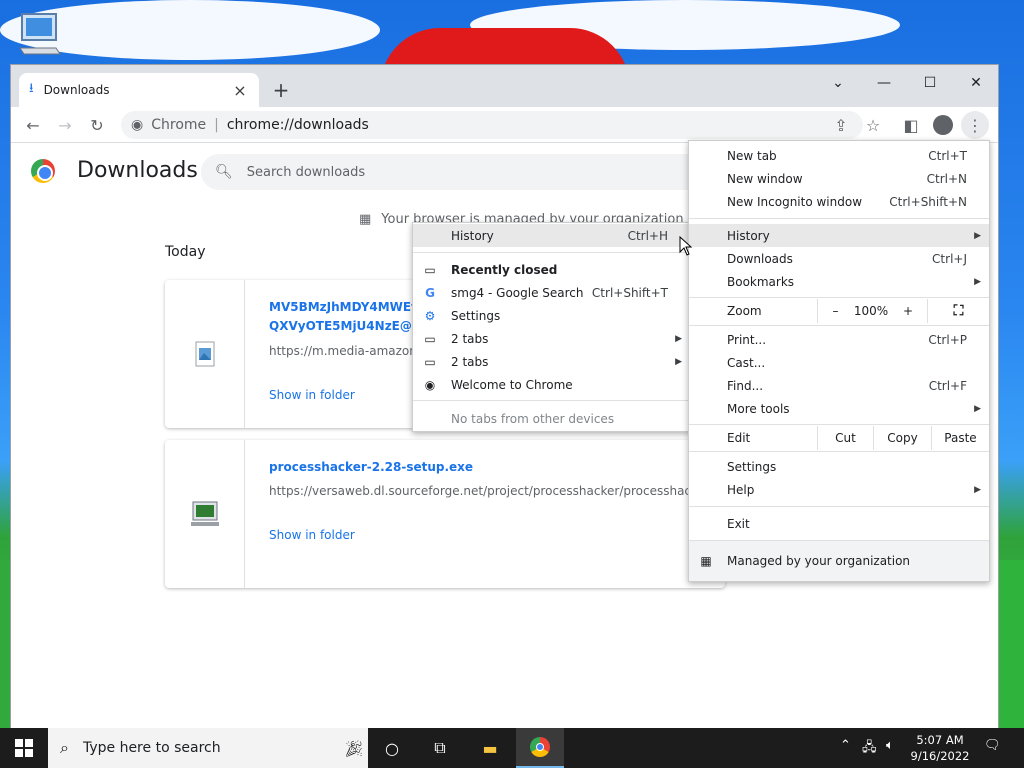 The width and height of the screenshot is (1024, 768). What do you see at coordinates (819, 561) in the screenshot?
I see `menu-item-label: Managed by your organization` at bounding box center [819, 561].